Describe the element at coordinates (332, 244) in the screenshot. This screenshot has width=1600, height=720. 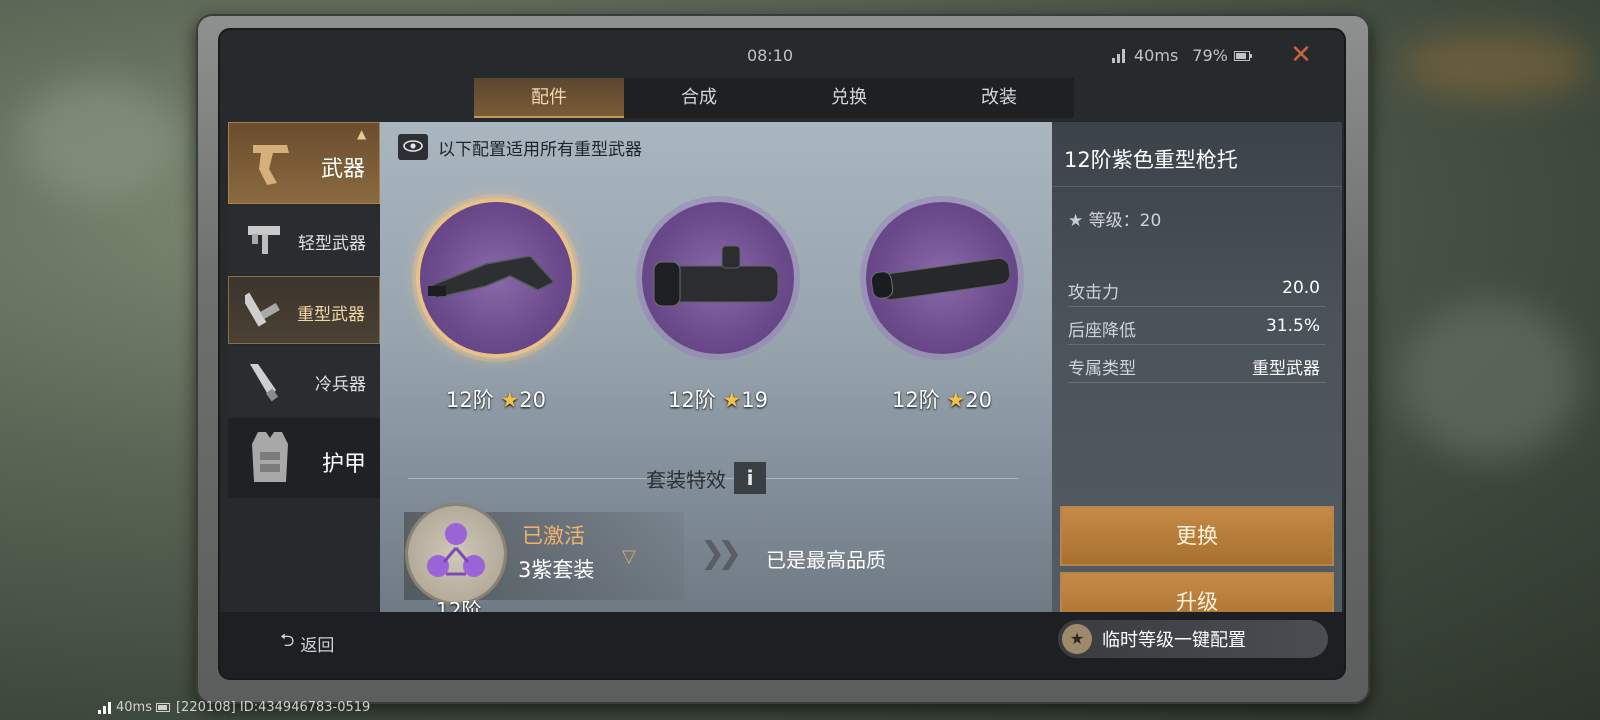
I see `sidebar-item-label: 轻型武器` at that location.